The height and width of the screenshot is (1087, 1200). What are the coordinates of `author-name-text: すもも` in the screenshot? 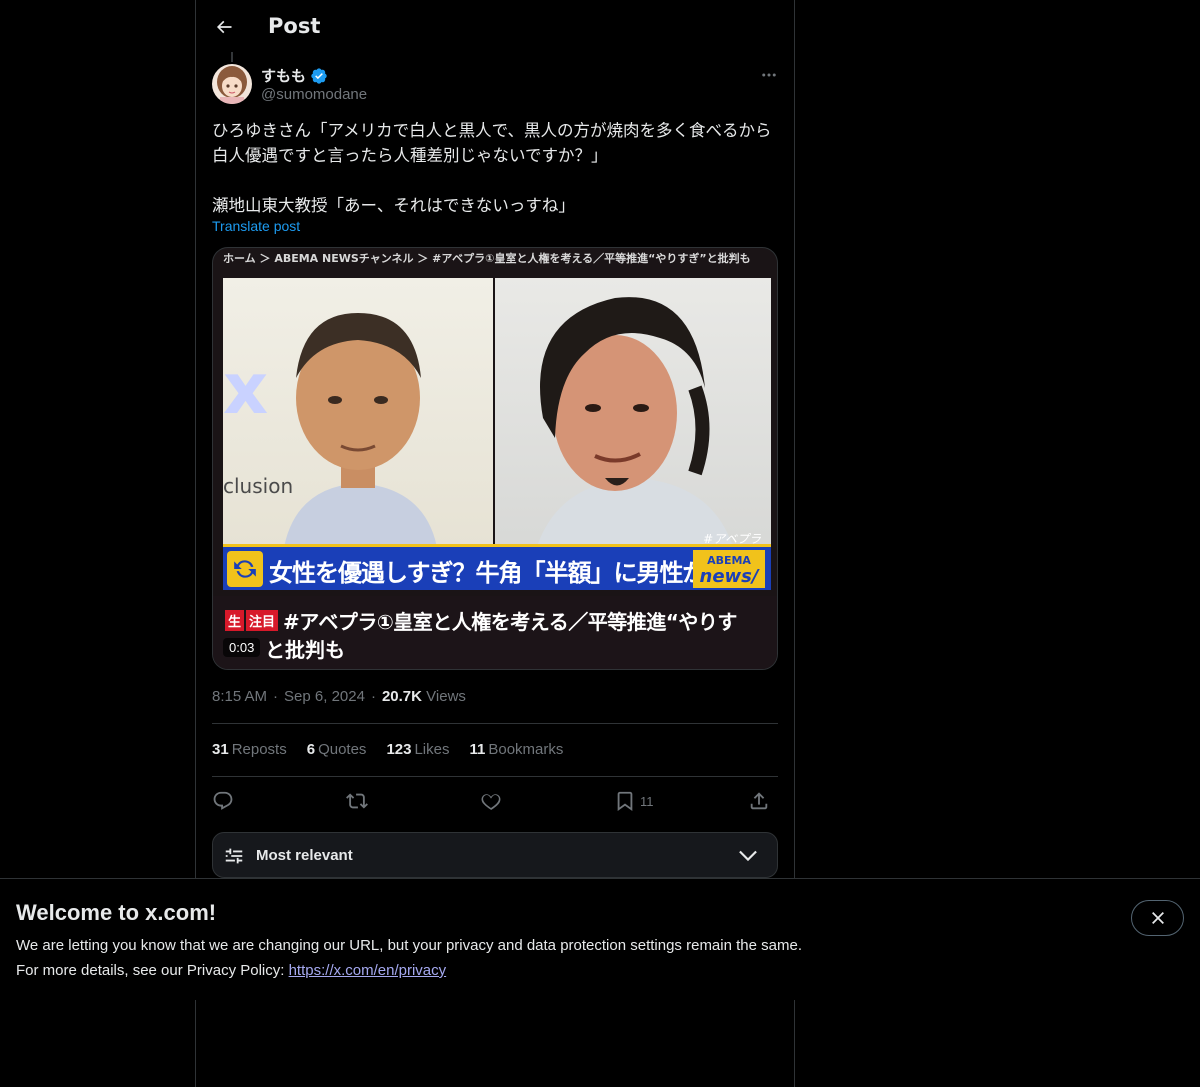 It's located at (284, 76).